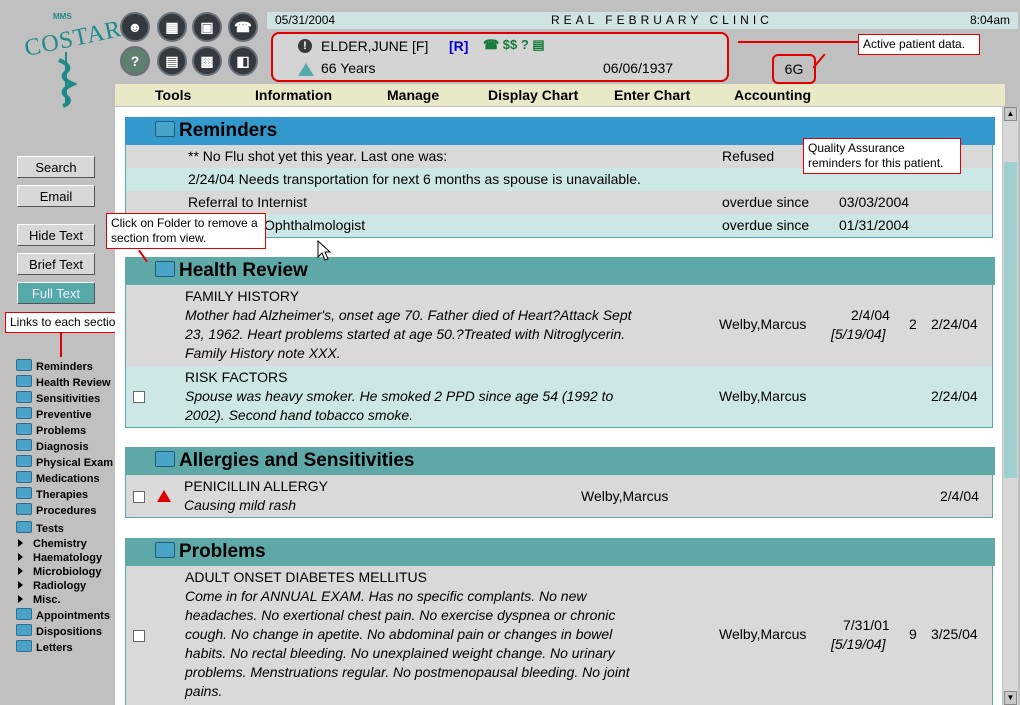 The image size is (1020, 705). I want to click on nav-label: Misc., so click(47, 600).